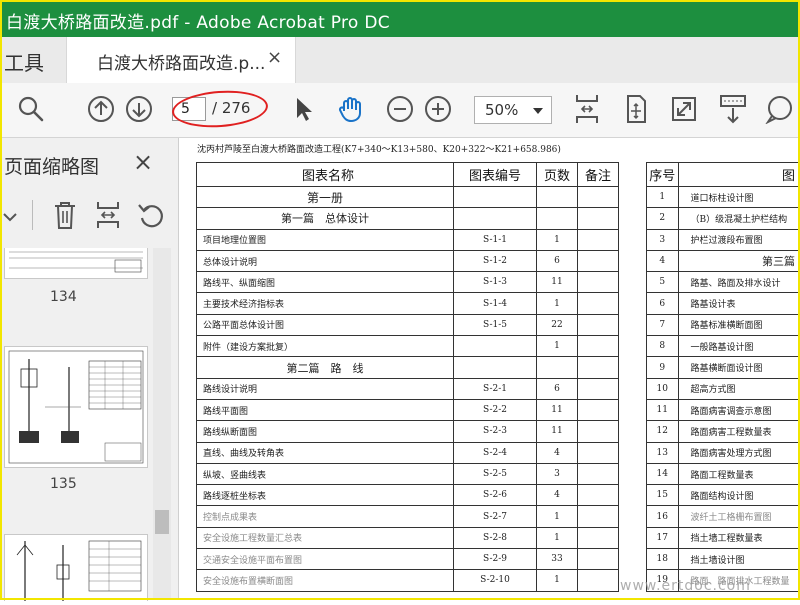 This screenshot has width=800, height=605. Describe the element at coordinates (151, 217) in the screenshot. I see `rotate-icon` at that location.